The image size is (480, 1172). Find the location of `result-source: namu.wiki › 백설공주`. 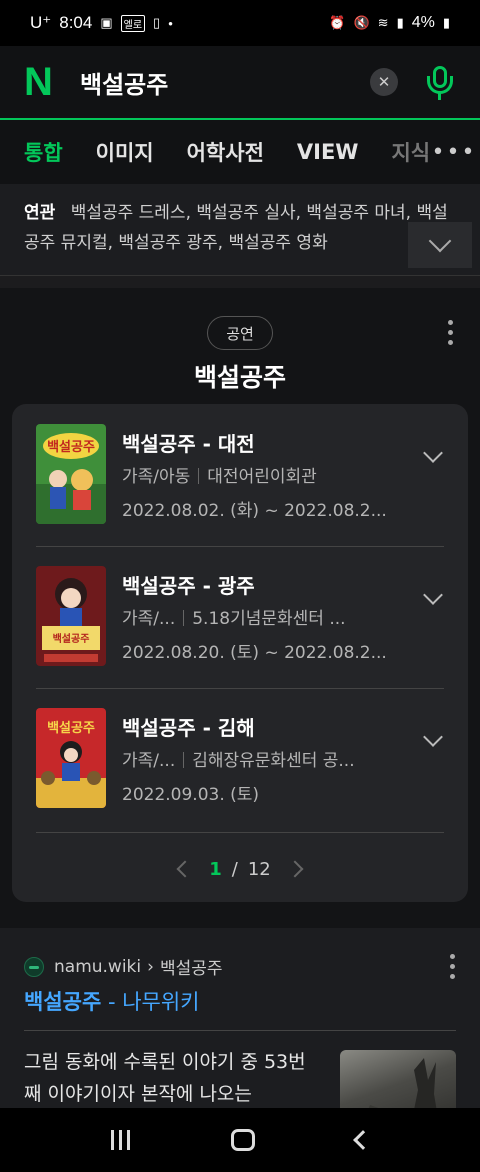

result-source: namu.wiki › 백설공주 is located at coordinates (123, 966).